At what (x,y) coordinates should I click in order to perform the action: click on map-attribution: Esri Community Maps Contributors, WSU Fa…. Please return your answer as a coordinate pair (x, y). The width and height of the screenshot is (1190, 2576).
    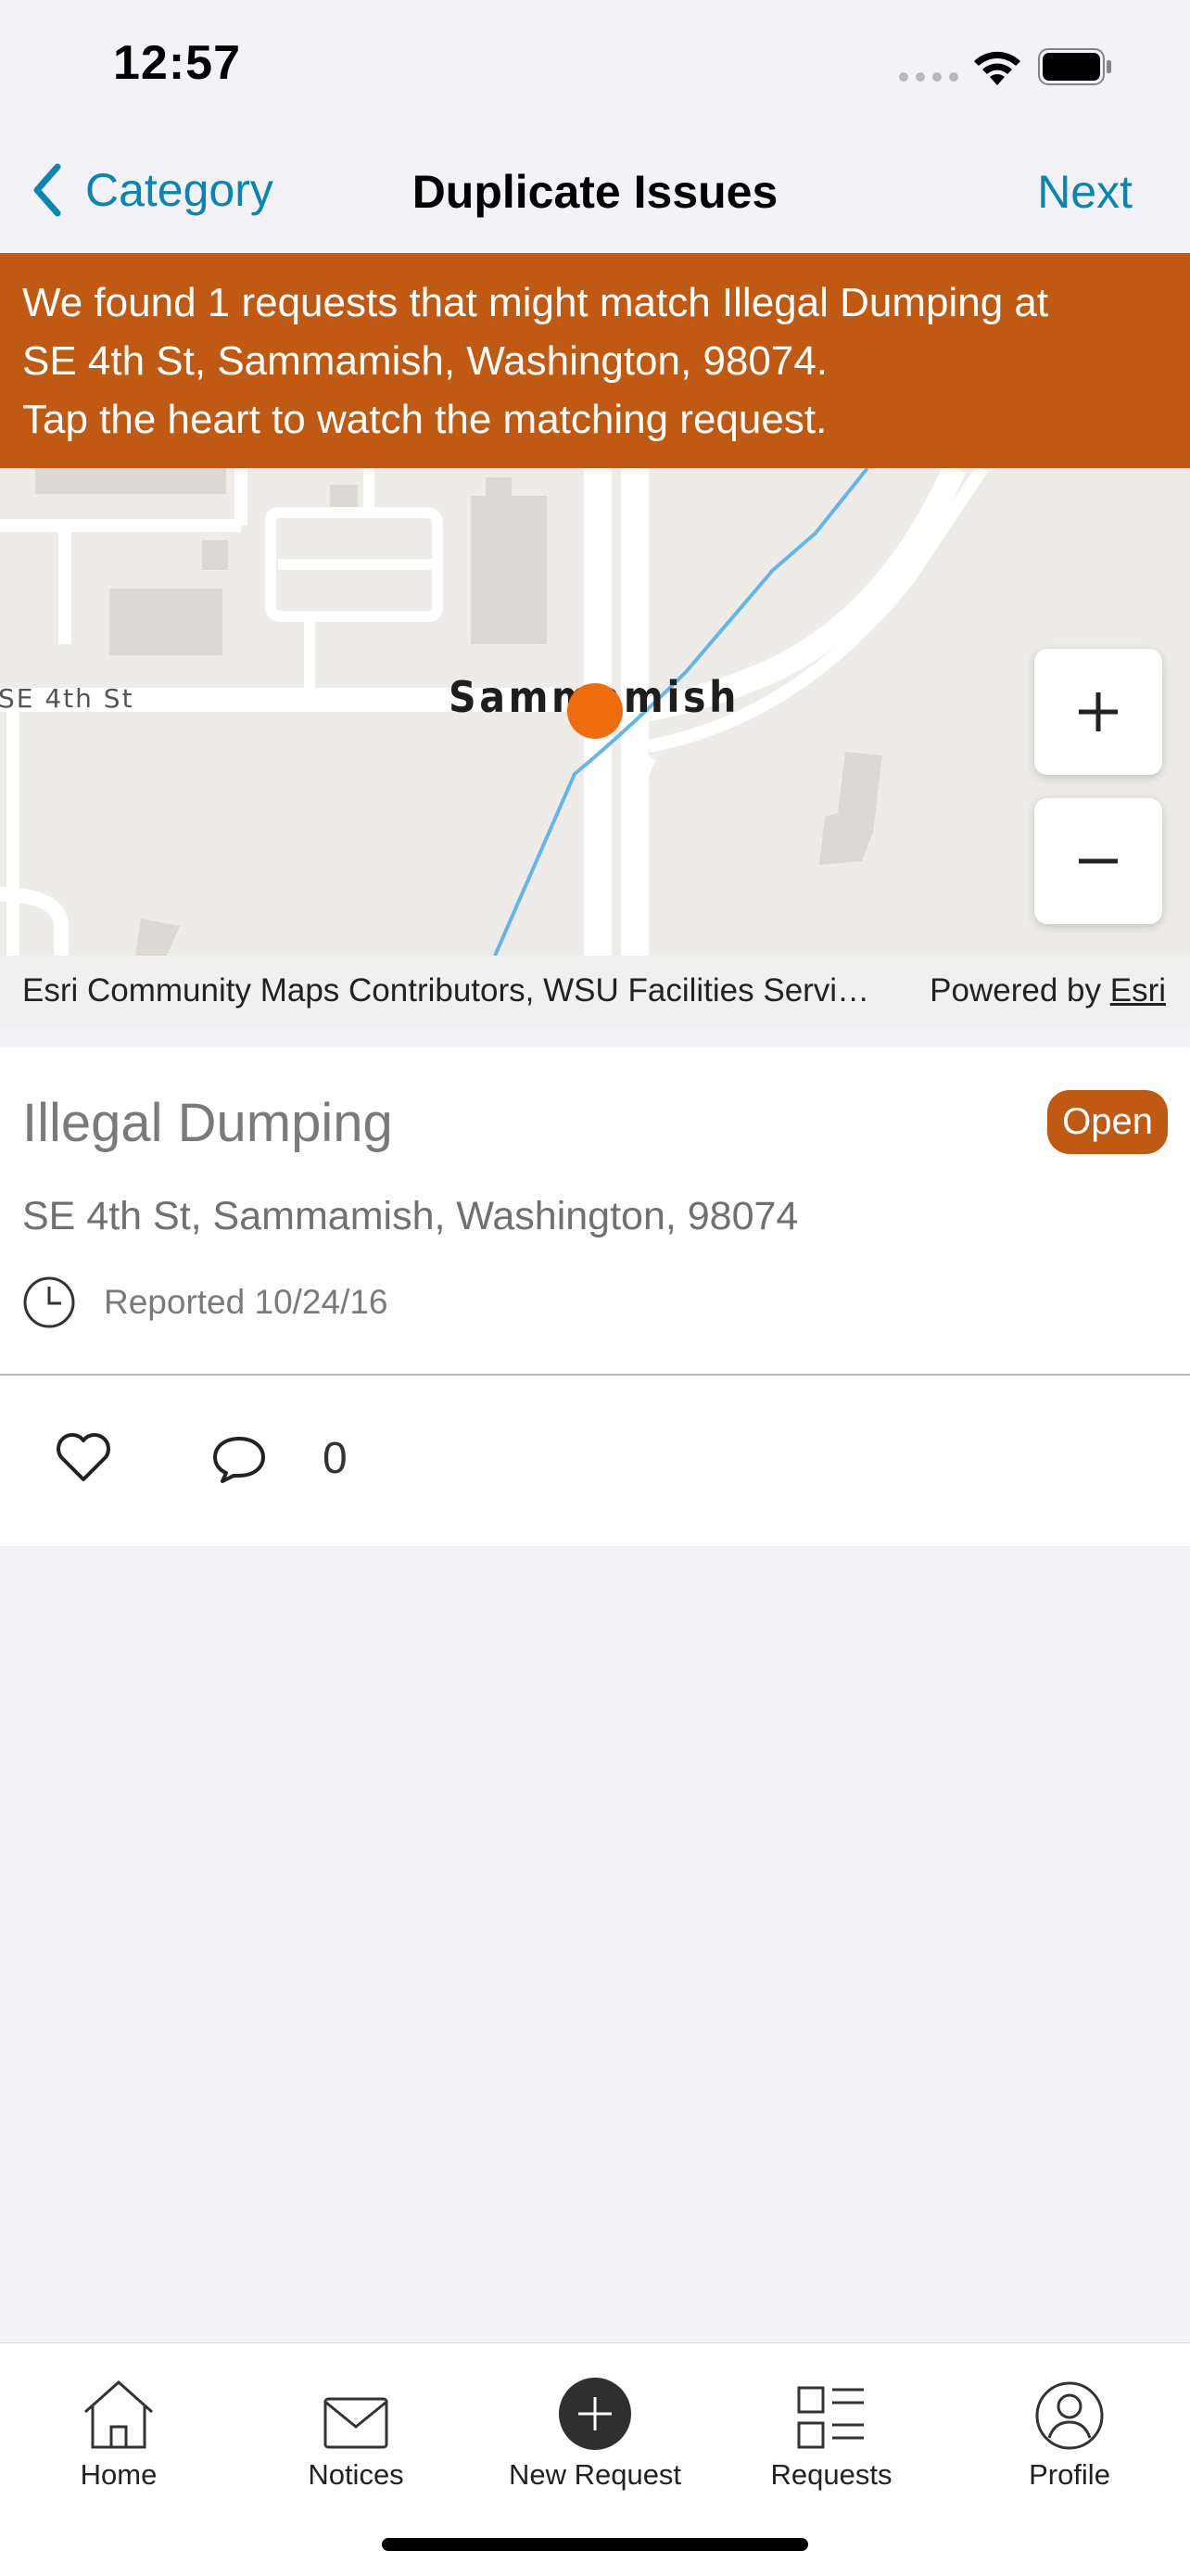
    Looking at the image, I should click on (595, 991).